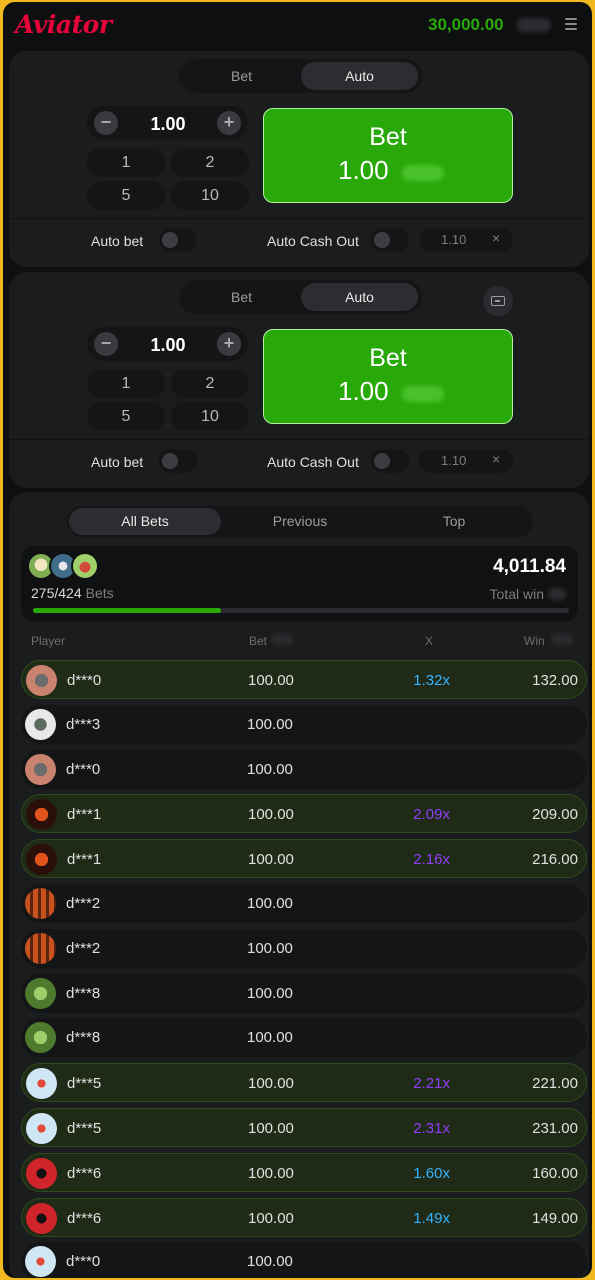 This screenshot has width=595, height=1280. Describe the element at coordinates (299, 583) in the screenshot. I see `bets-summary: 275/424 Bets 4,011.84 Total win` at that location.